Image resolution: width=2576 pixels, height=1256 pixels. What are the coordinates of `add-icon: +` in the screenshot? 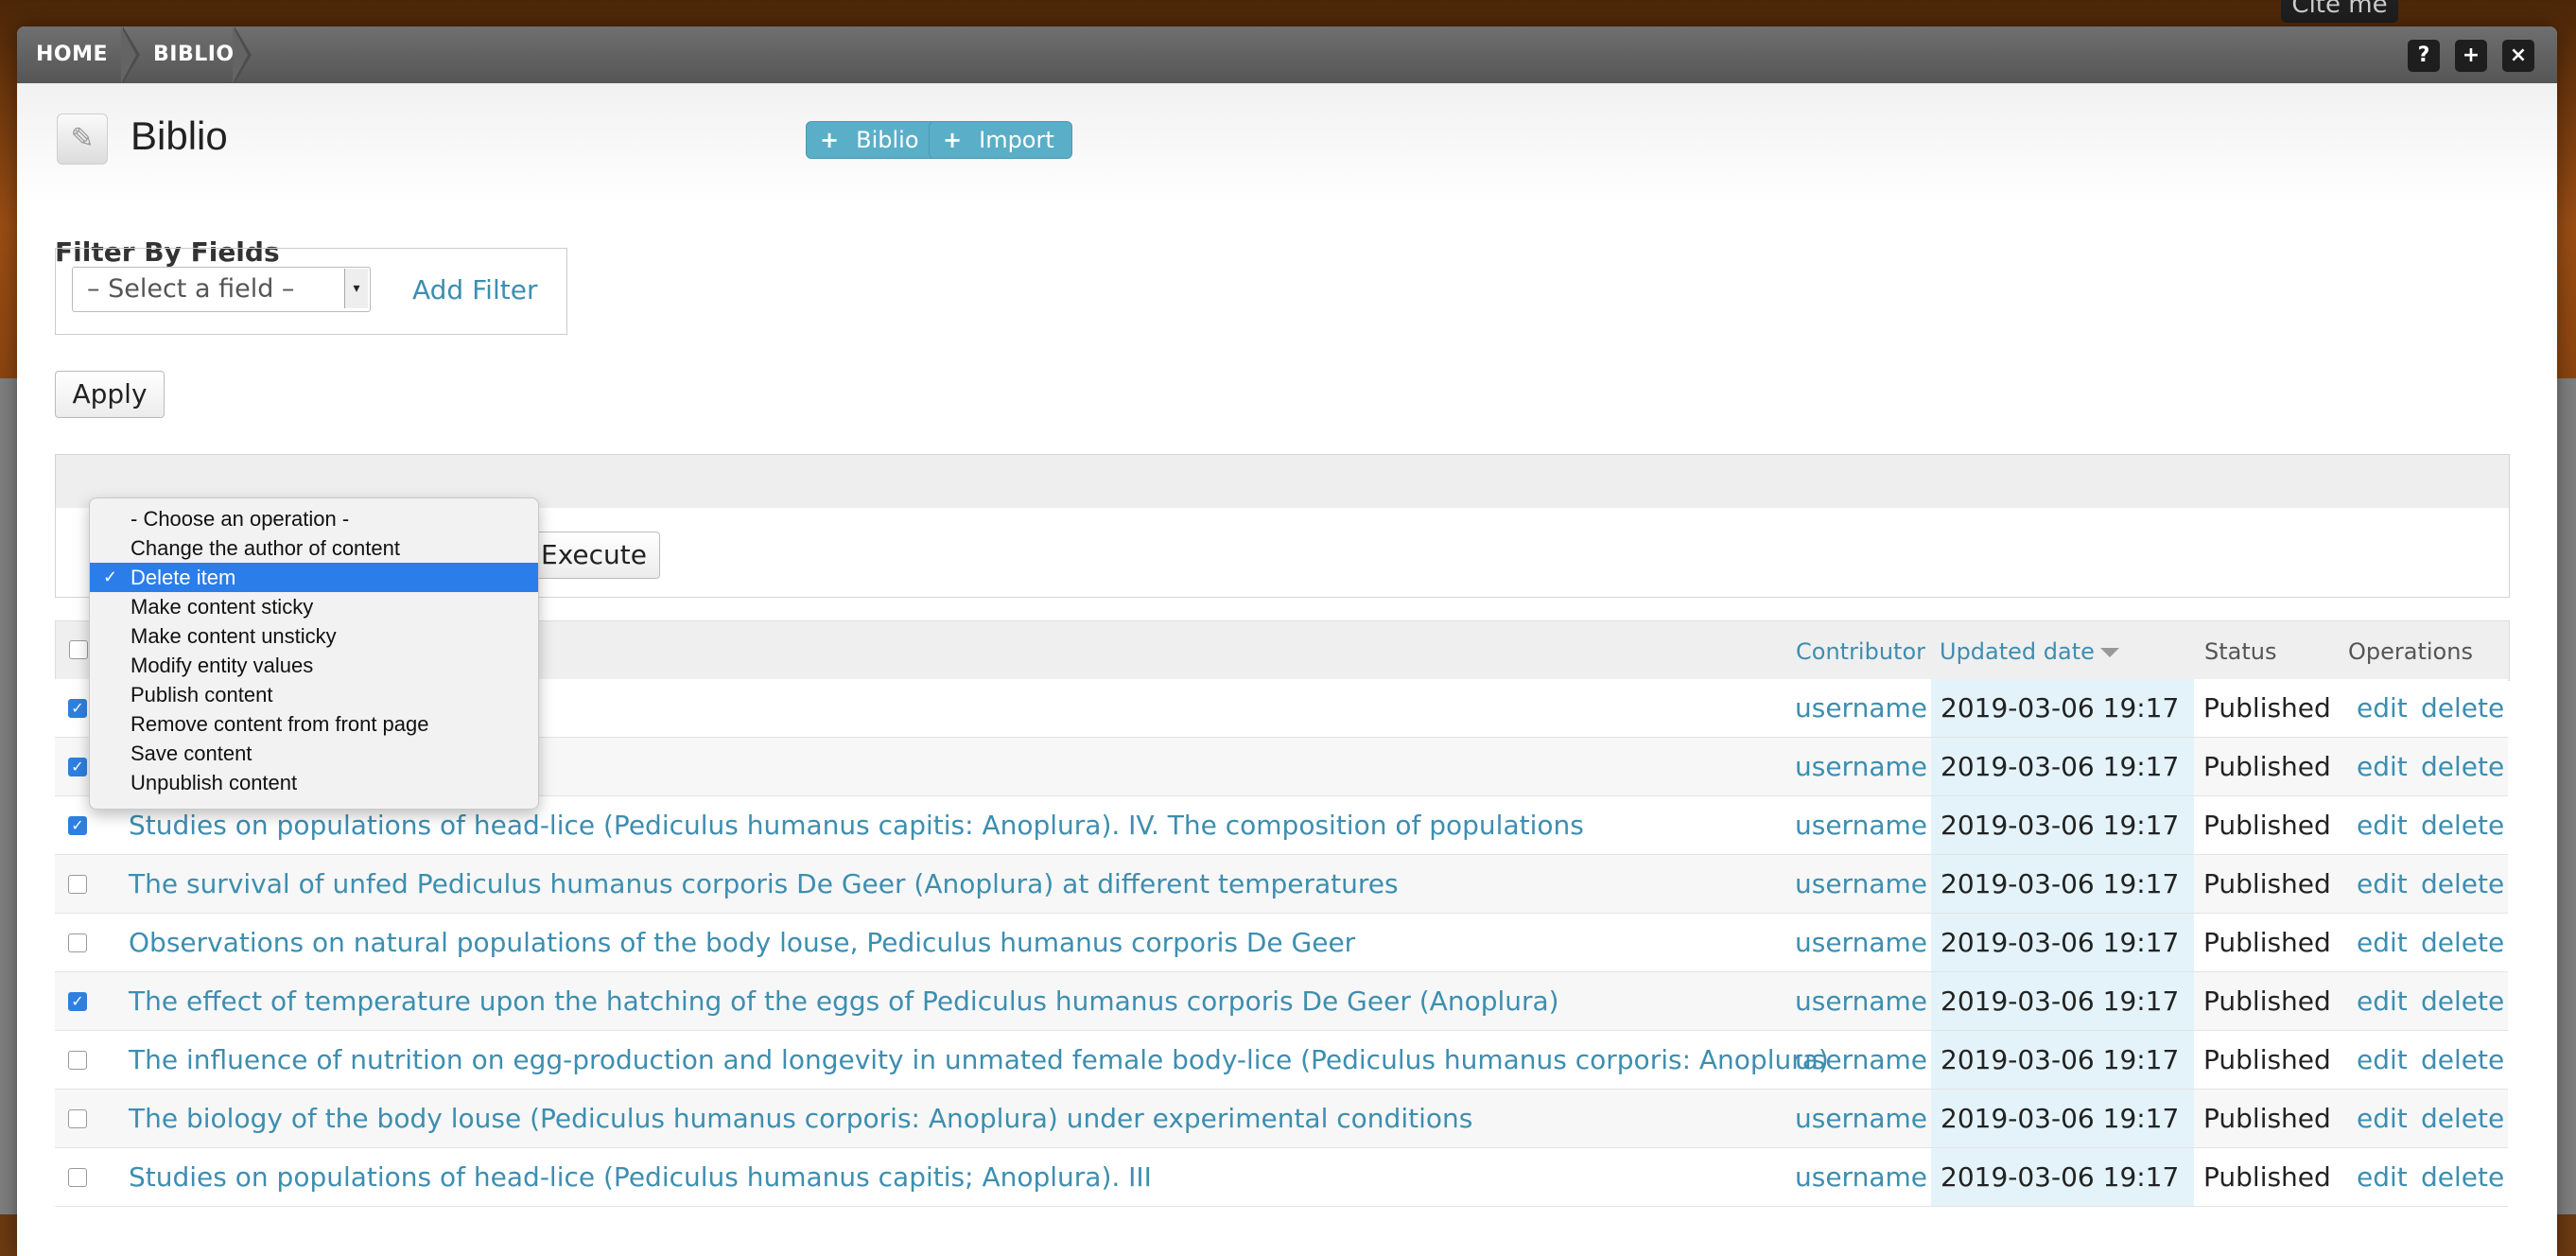 It's located at (2471, 56).